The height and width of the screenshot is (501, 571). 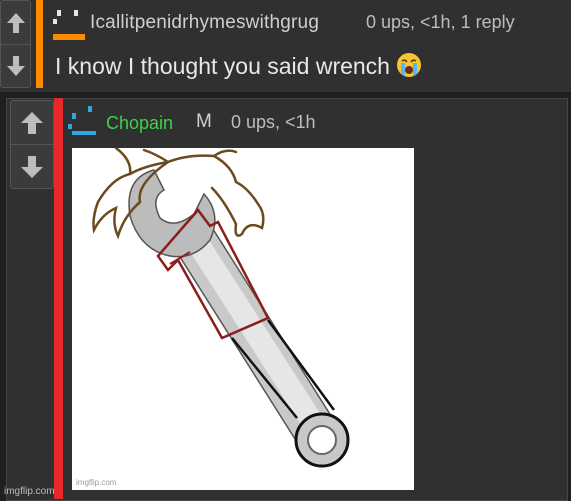 I want to click on username: Icallitpenidrhymeswithgrug, so click(x=204, y=23).